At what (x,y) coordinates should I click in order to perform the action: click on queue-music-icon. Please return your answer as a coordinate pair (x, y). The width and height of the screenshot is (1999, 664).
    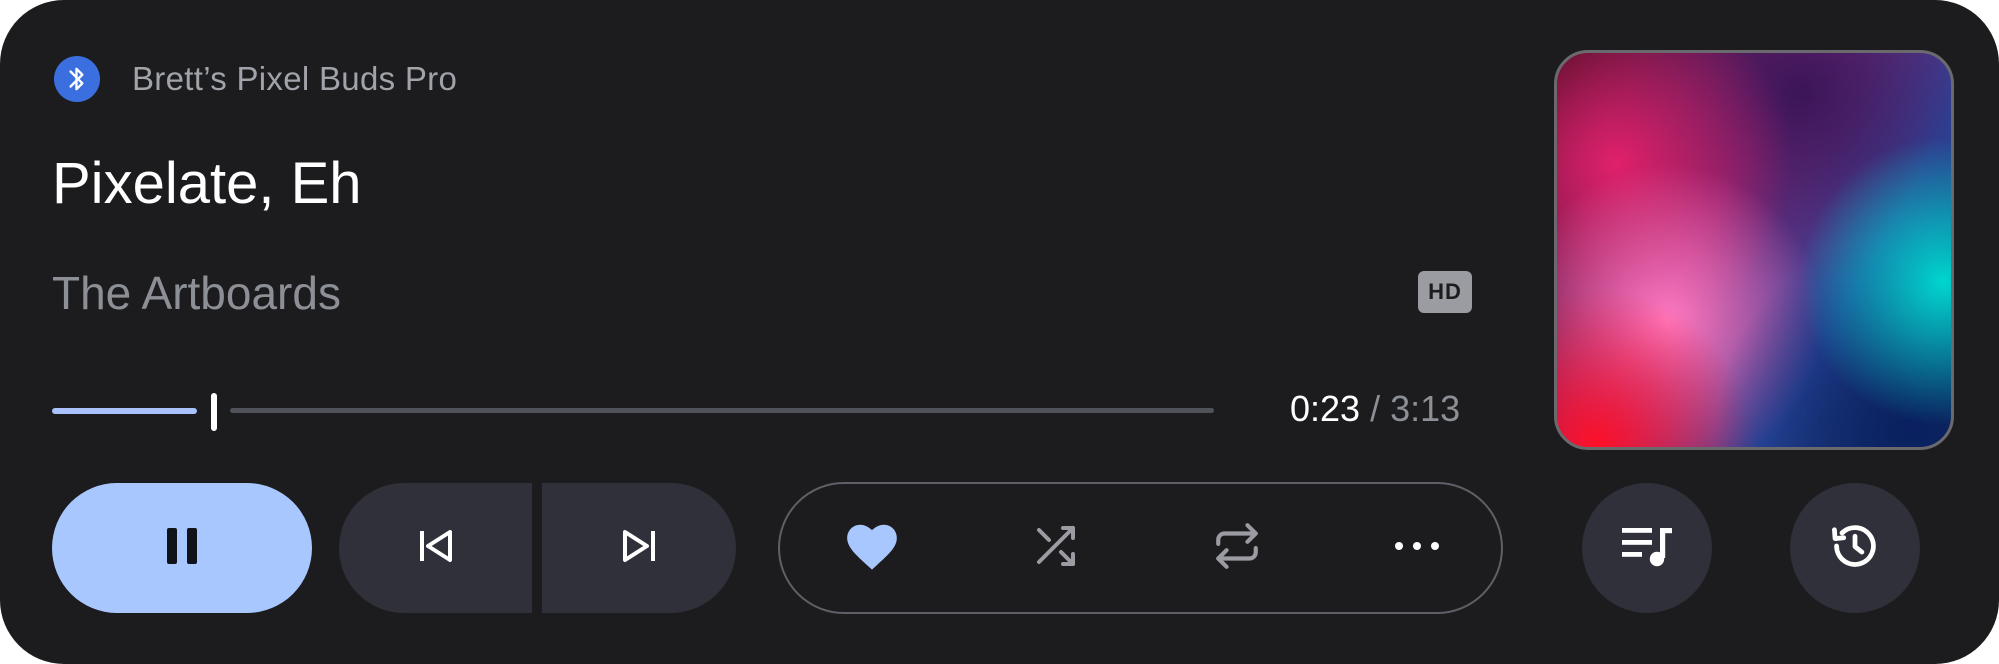
    Looking at the image, I should click on (1647, 548).